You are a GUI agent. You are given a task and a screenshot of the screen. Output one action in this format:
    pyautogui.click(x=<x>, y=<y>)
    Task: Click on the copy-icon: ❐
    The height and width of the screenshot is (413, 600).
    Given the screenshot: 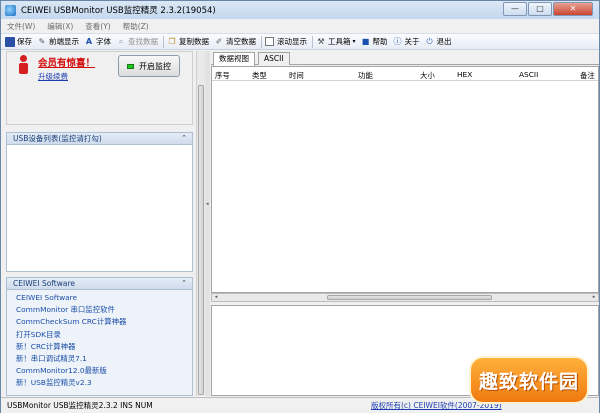 What is the action you would take?
    pyautogui.click(x=172, y=41)
    